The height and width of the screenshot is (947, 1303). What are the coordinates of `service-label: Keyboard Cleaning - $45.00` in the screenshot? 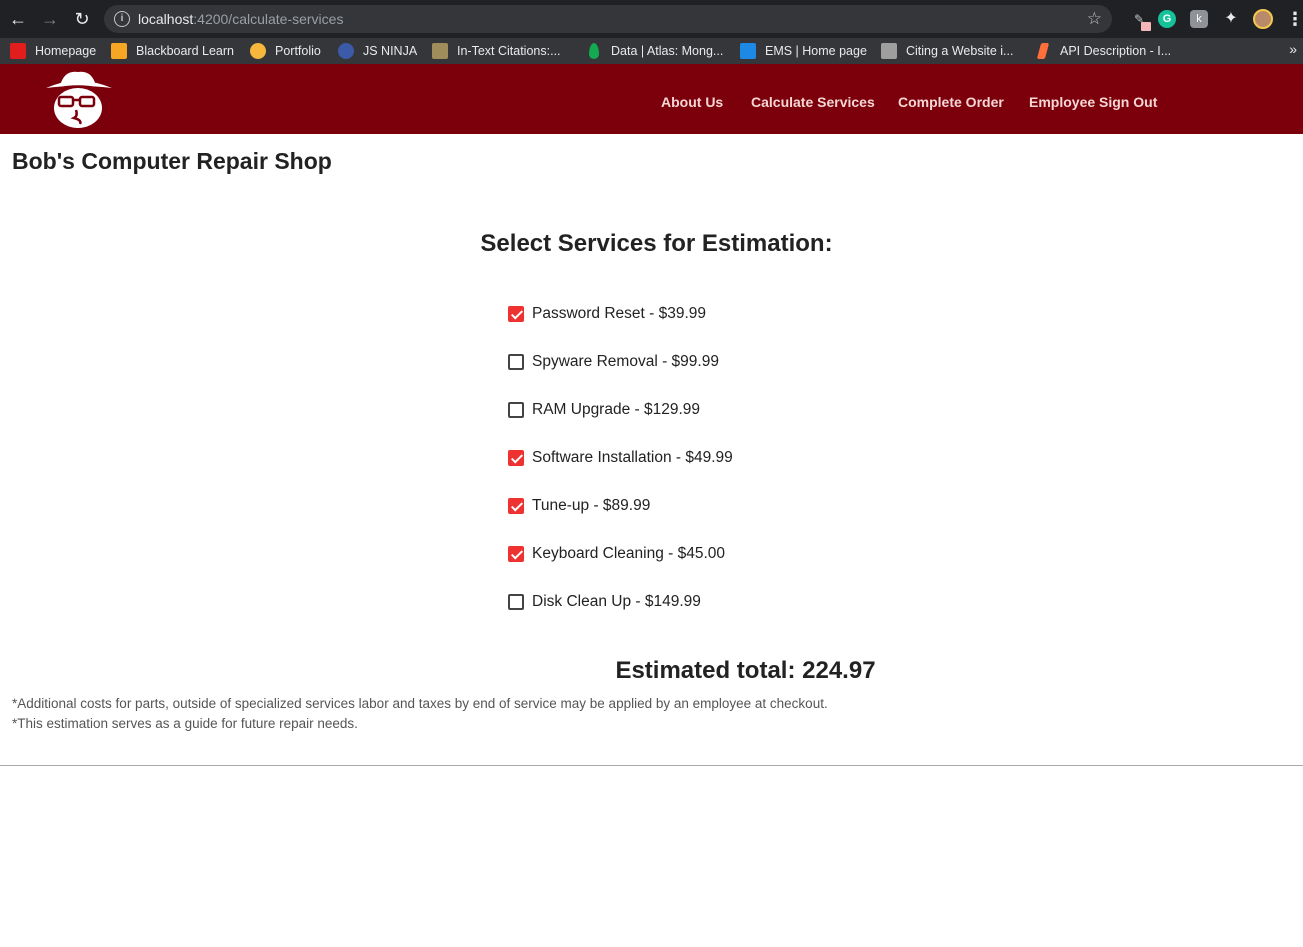 It's located at (629, 553).